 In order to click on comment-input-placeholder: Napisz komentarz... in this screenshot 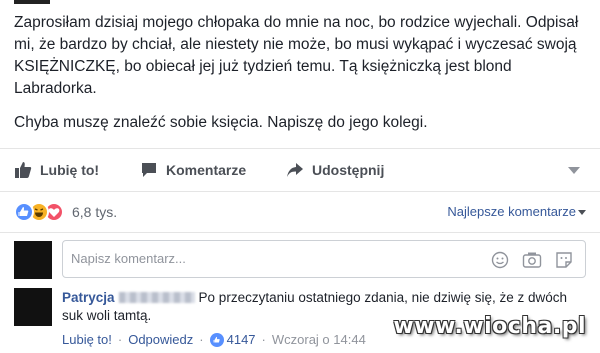, I will do `click(128, 258)`.